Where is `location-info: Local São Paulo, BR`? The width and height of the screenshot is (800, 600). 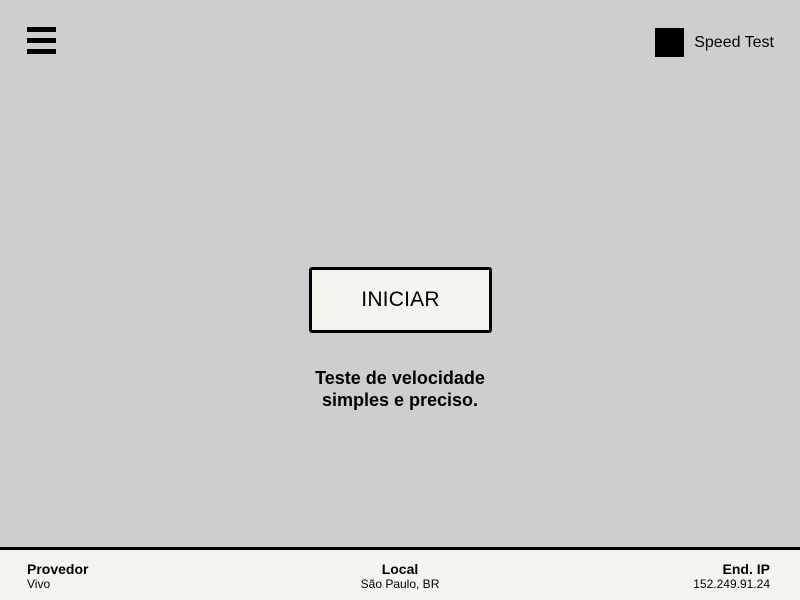 location-info: Local São Paulo, BR is located at coordinates (400, 576).